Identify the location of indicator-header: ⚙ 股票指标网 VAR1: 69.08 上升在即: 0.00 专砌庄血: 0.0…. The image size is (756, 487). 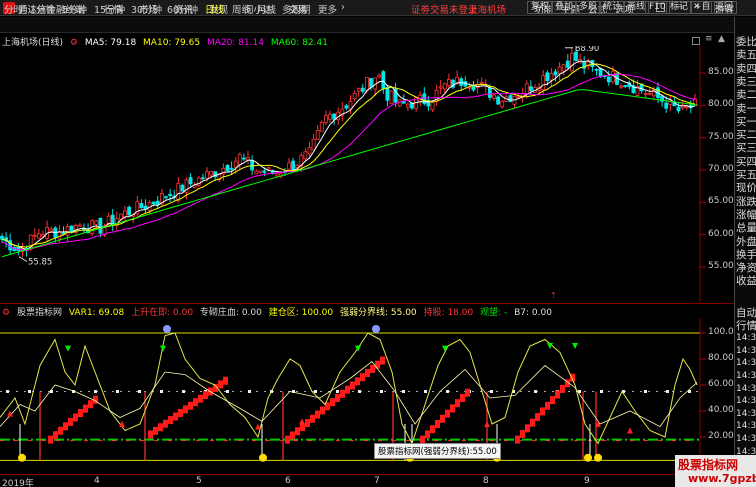
(279, 311).